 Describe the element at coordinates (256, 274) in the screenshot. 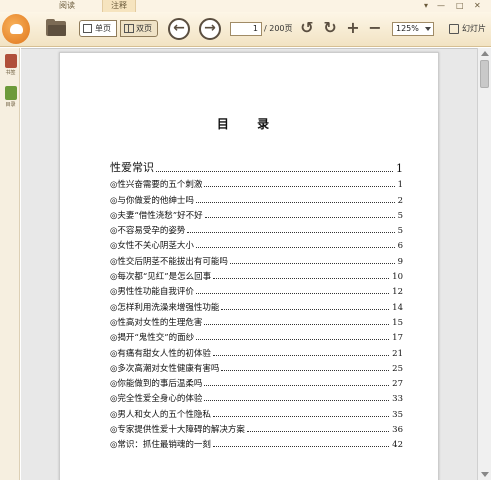

I see `toc-entry: ◎每次都“见红”是怎么回事 10` at that location.